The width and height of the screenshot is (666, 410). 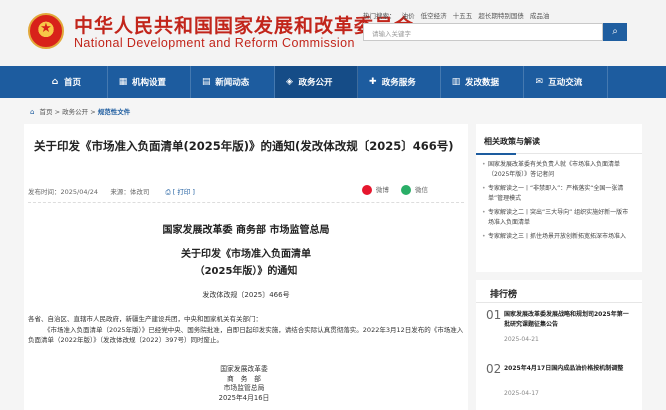 I want to click on article-meta: 发布时间：2025/04/24 来源：体改司 ⎙ [ 打印 ], so click(x=111, y=191).